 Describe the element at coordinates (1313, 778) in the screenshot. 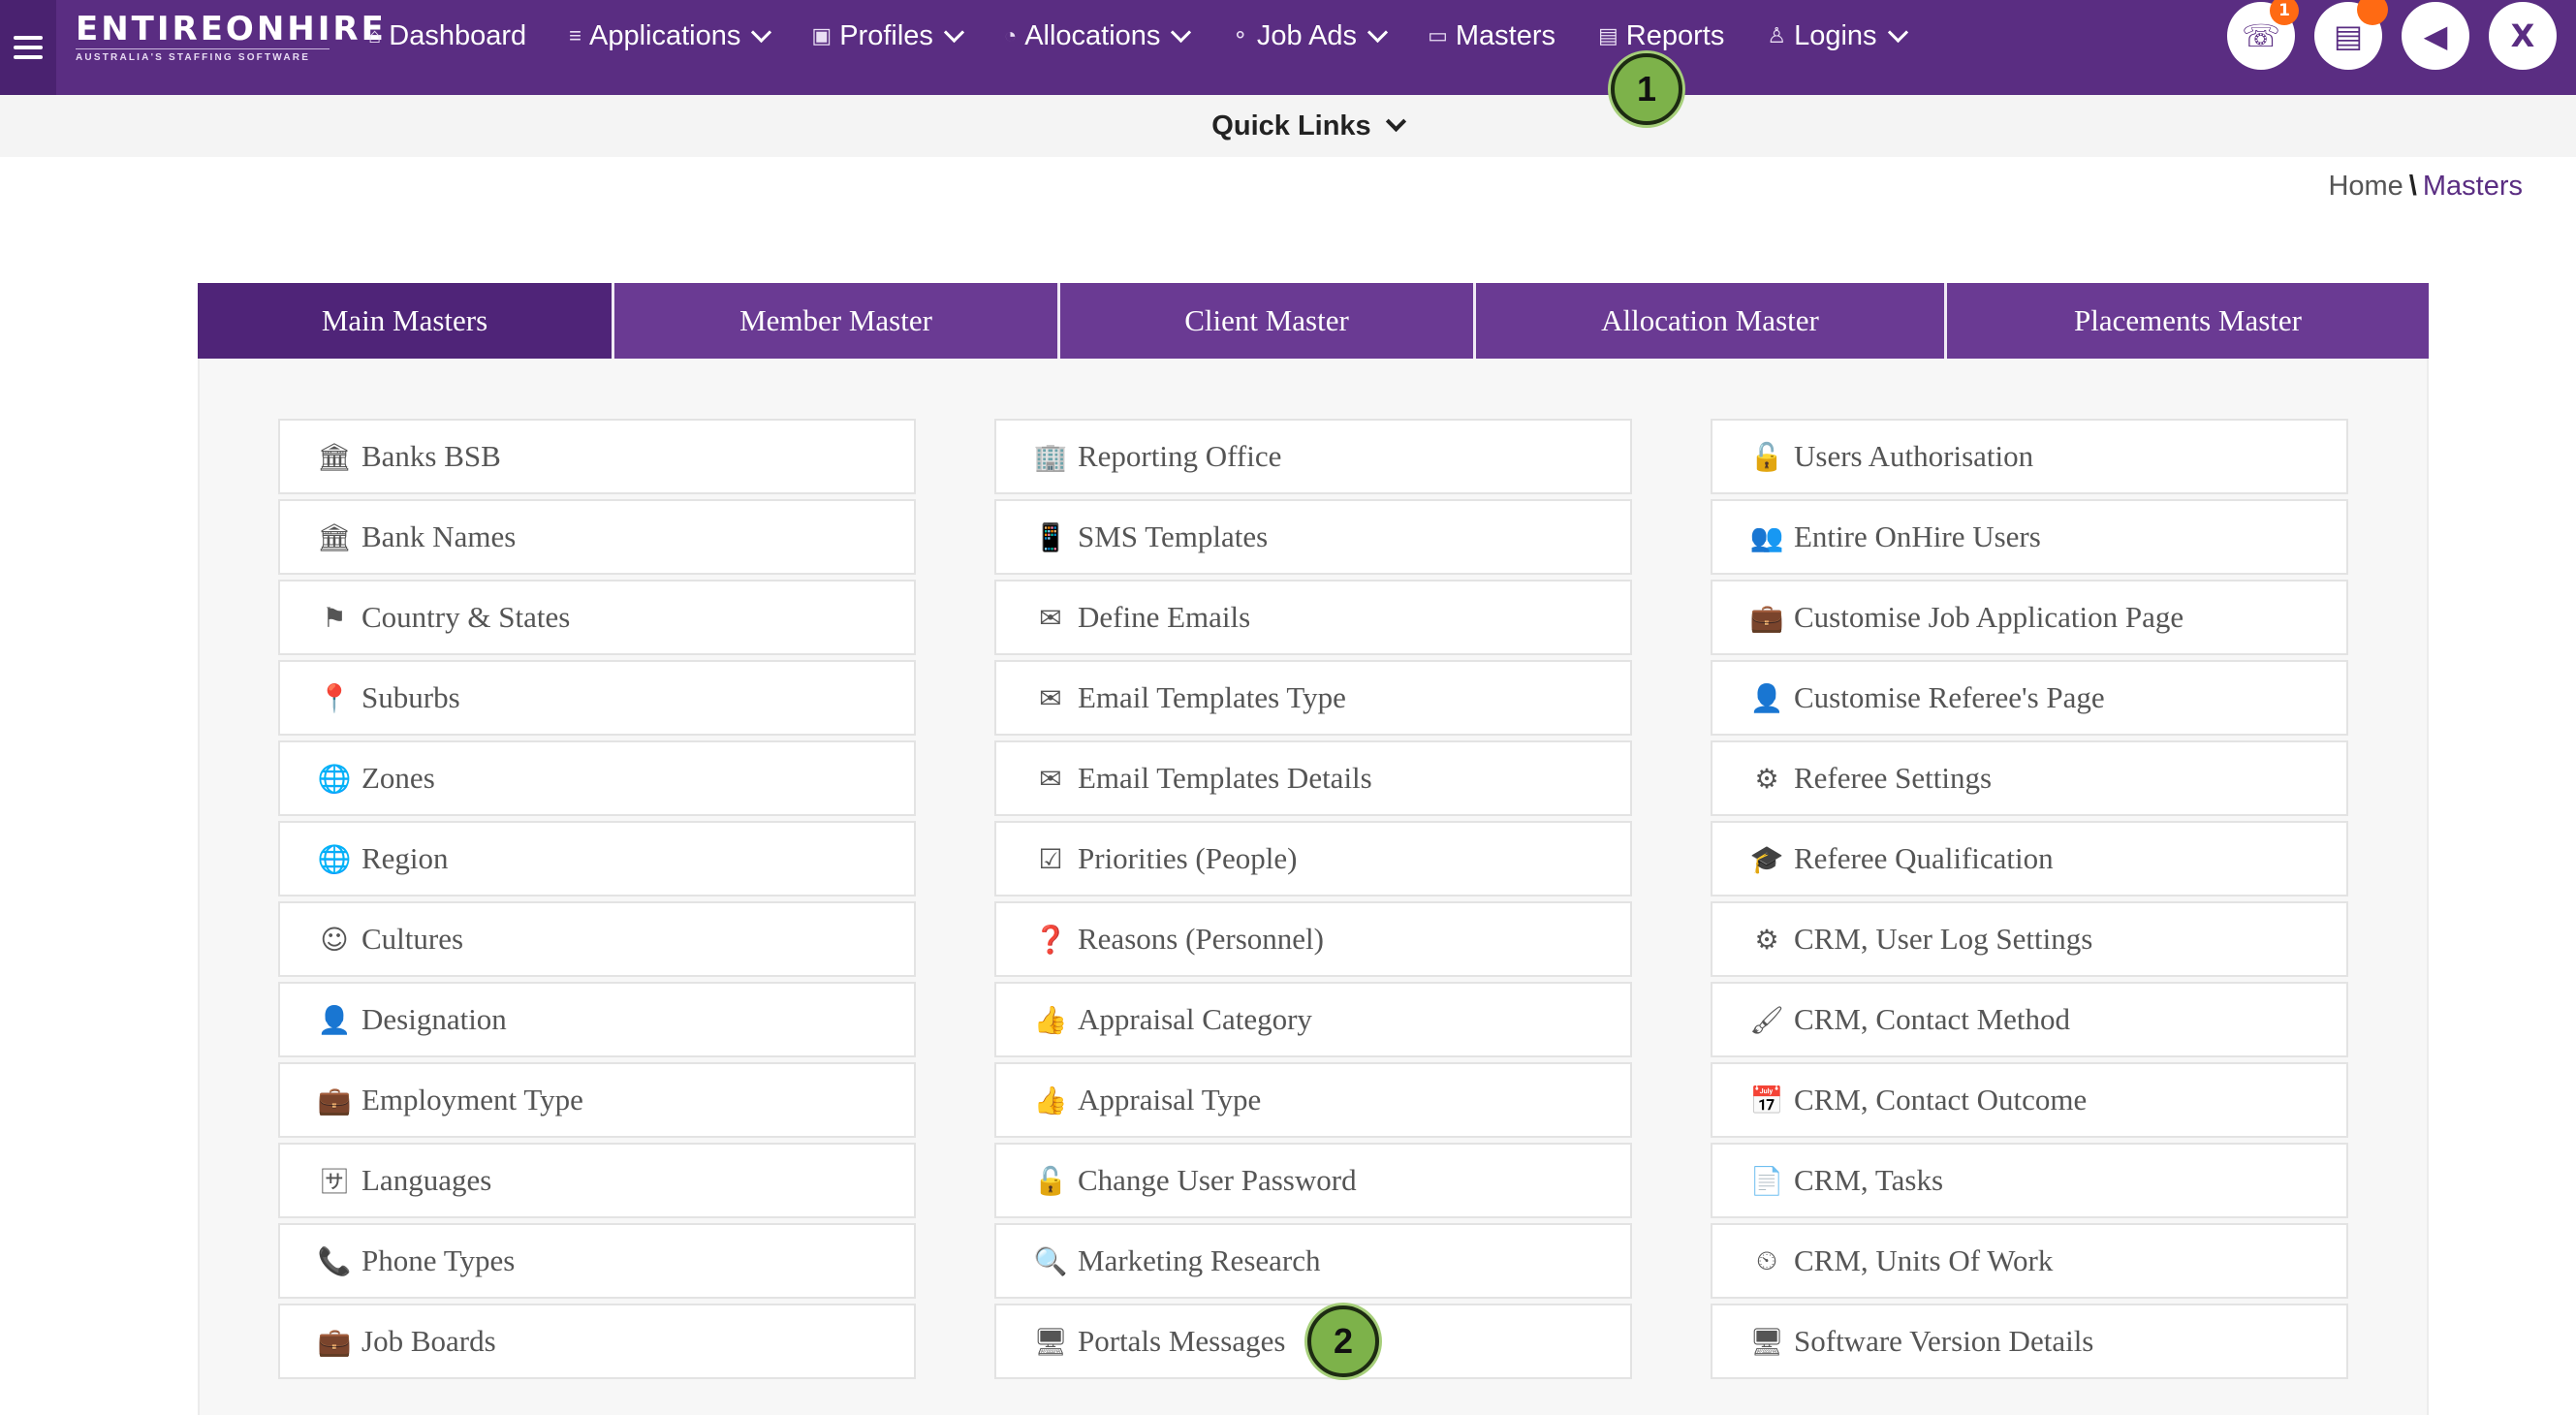

I see `master-item-email-templates-details: ✉ Email Templates Details` at that location.